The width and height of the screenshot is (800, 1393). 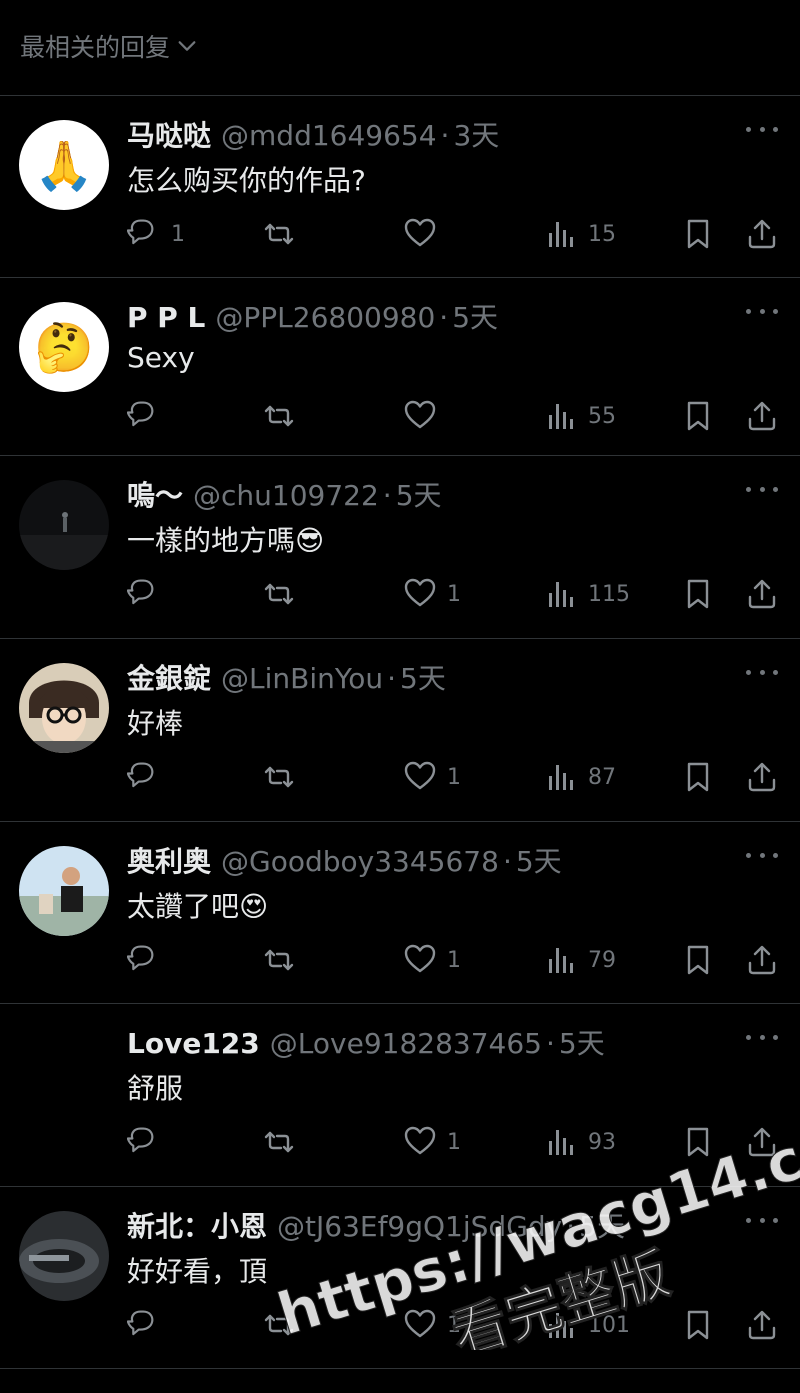 I want to click on post-header: 新北：小恩 @tJ63Ef9gQ1jSdGdy · 5天, so click(x=418, y=1225).